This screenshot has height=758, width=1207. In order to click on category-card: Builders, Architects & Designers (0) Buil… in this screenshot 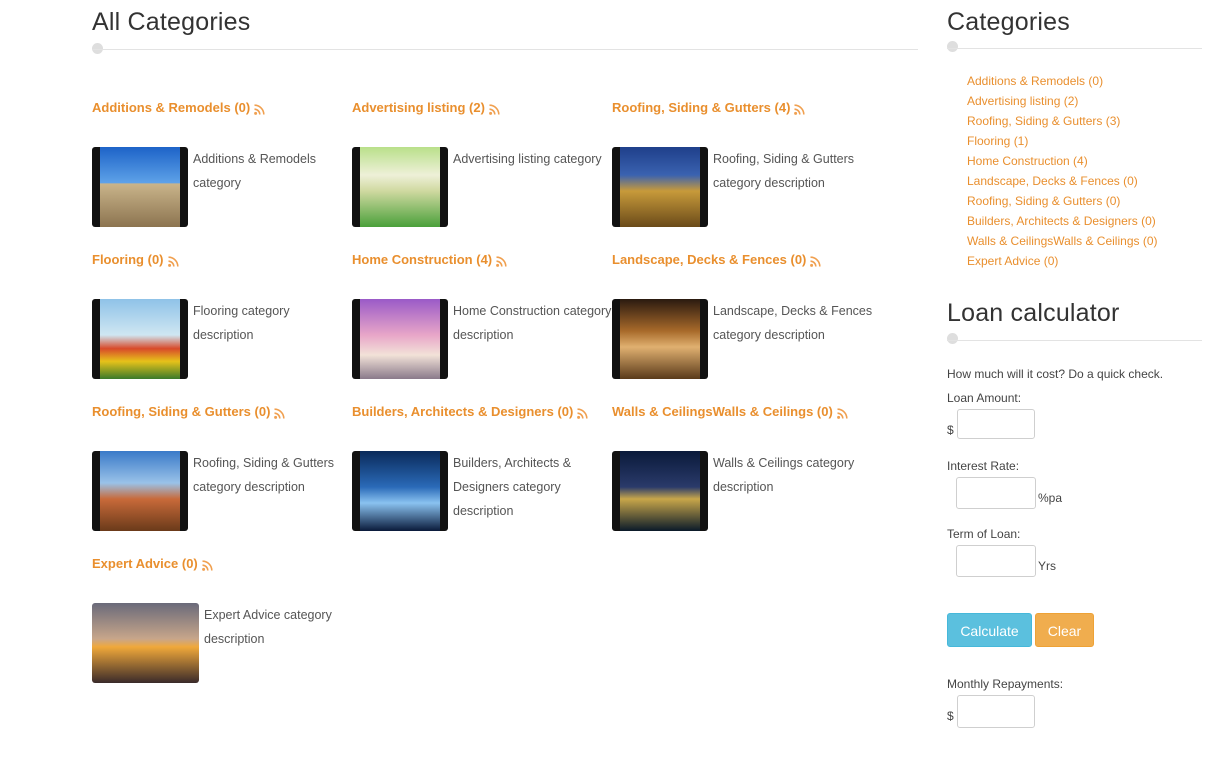, I will do `click(482, 473)`.